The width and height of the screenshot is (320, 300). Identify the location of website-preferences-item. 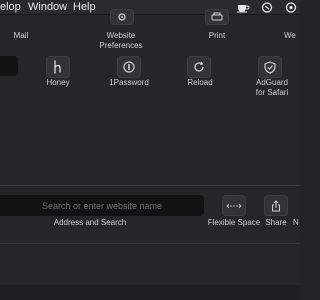
(122, 17).